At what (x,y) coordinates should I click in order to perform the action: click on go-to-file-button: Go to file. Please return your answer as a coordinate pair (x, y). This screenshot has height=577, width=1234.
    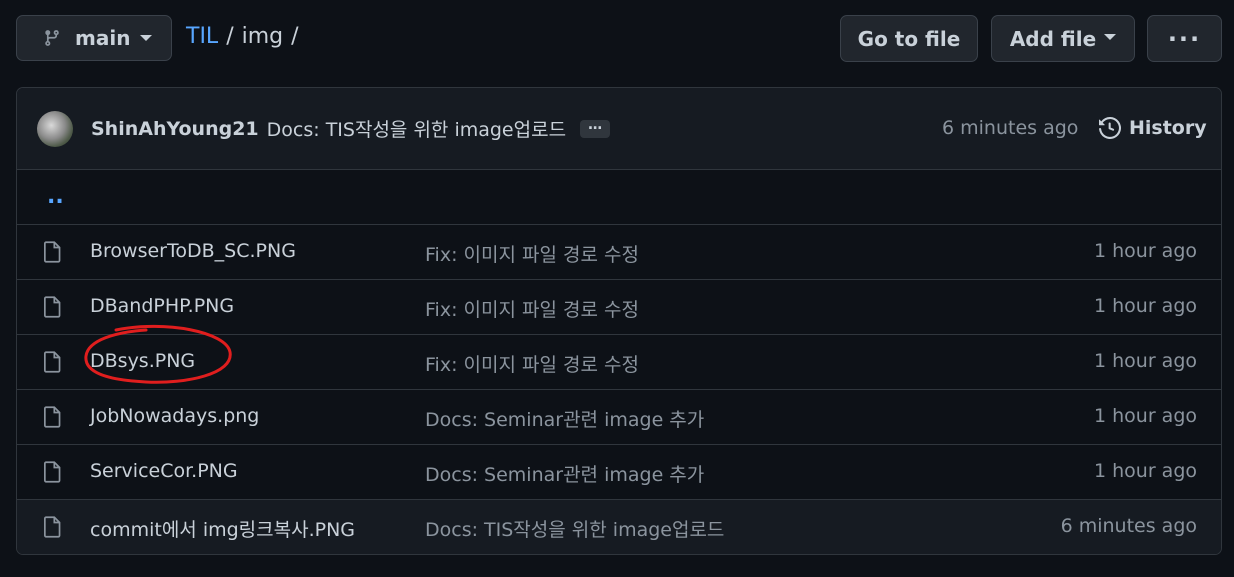
    Looking at the image, I should click on (909, 38).